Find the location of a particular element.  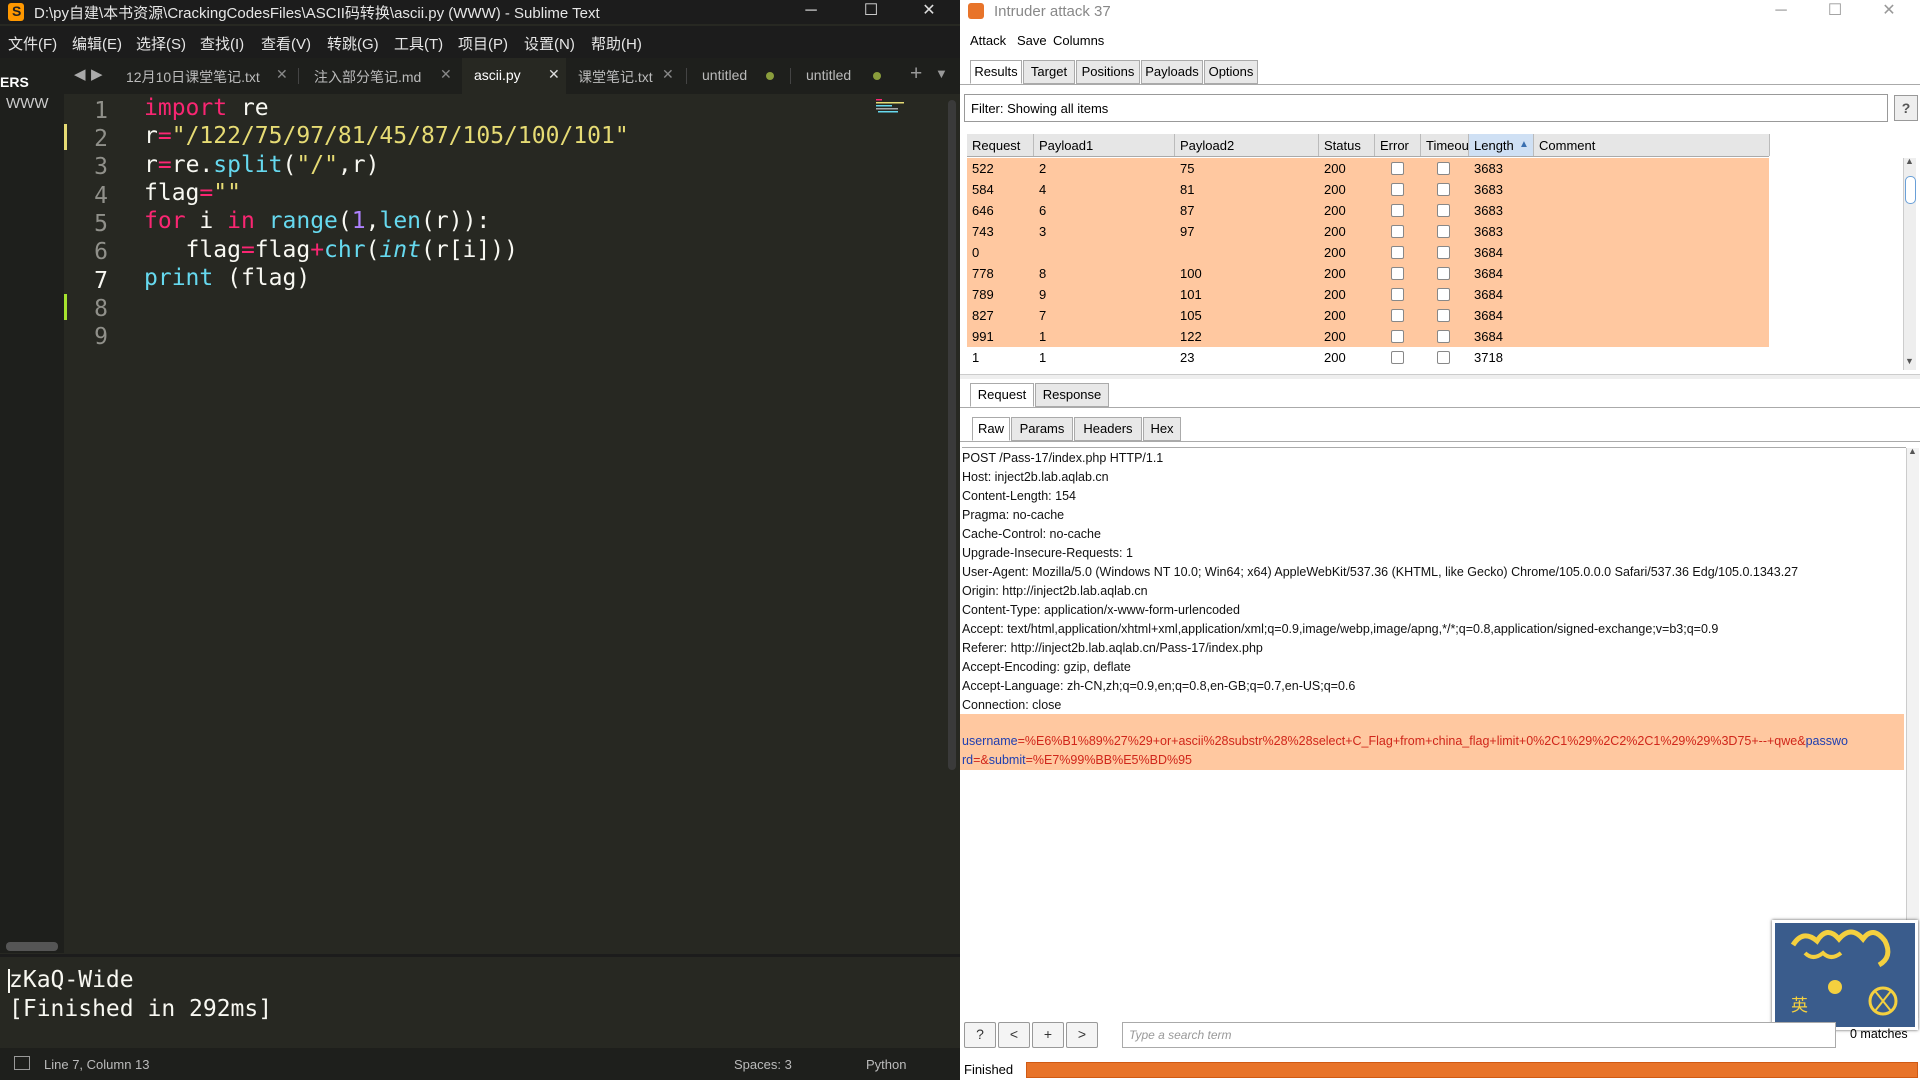

code-line-6: flag=flag+chr(int(r[i])) is located at coordinates (331, 250).